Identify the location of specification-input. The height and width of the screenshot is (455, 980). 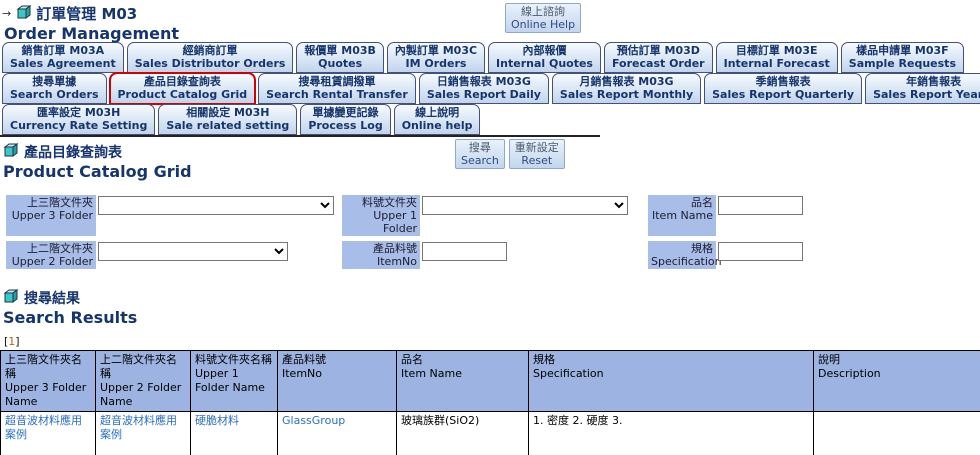
(760, 251).